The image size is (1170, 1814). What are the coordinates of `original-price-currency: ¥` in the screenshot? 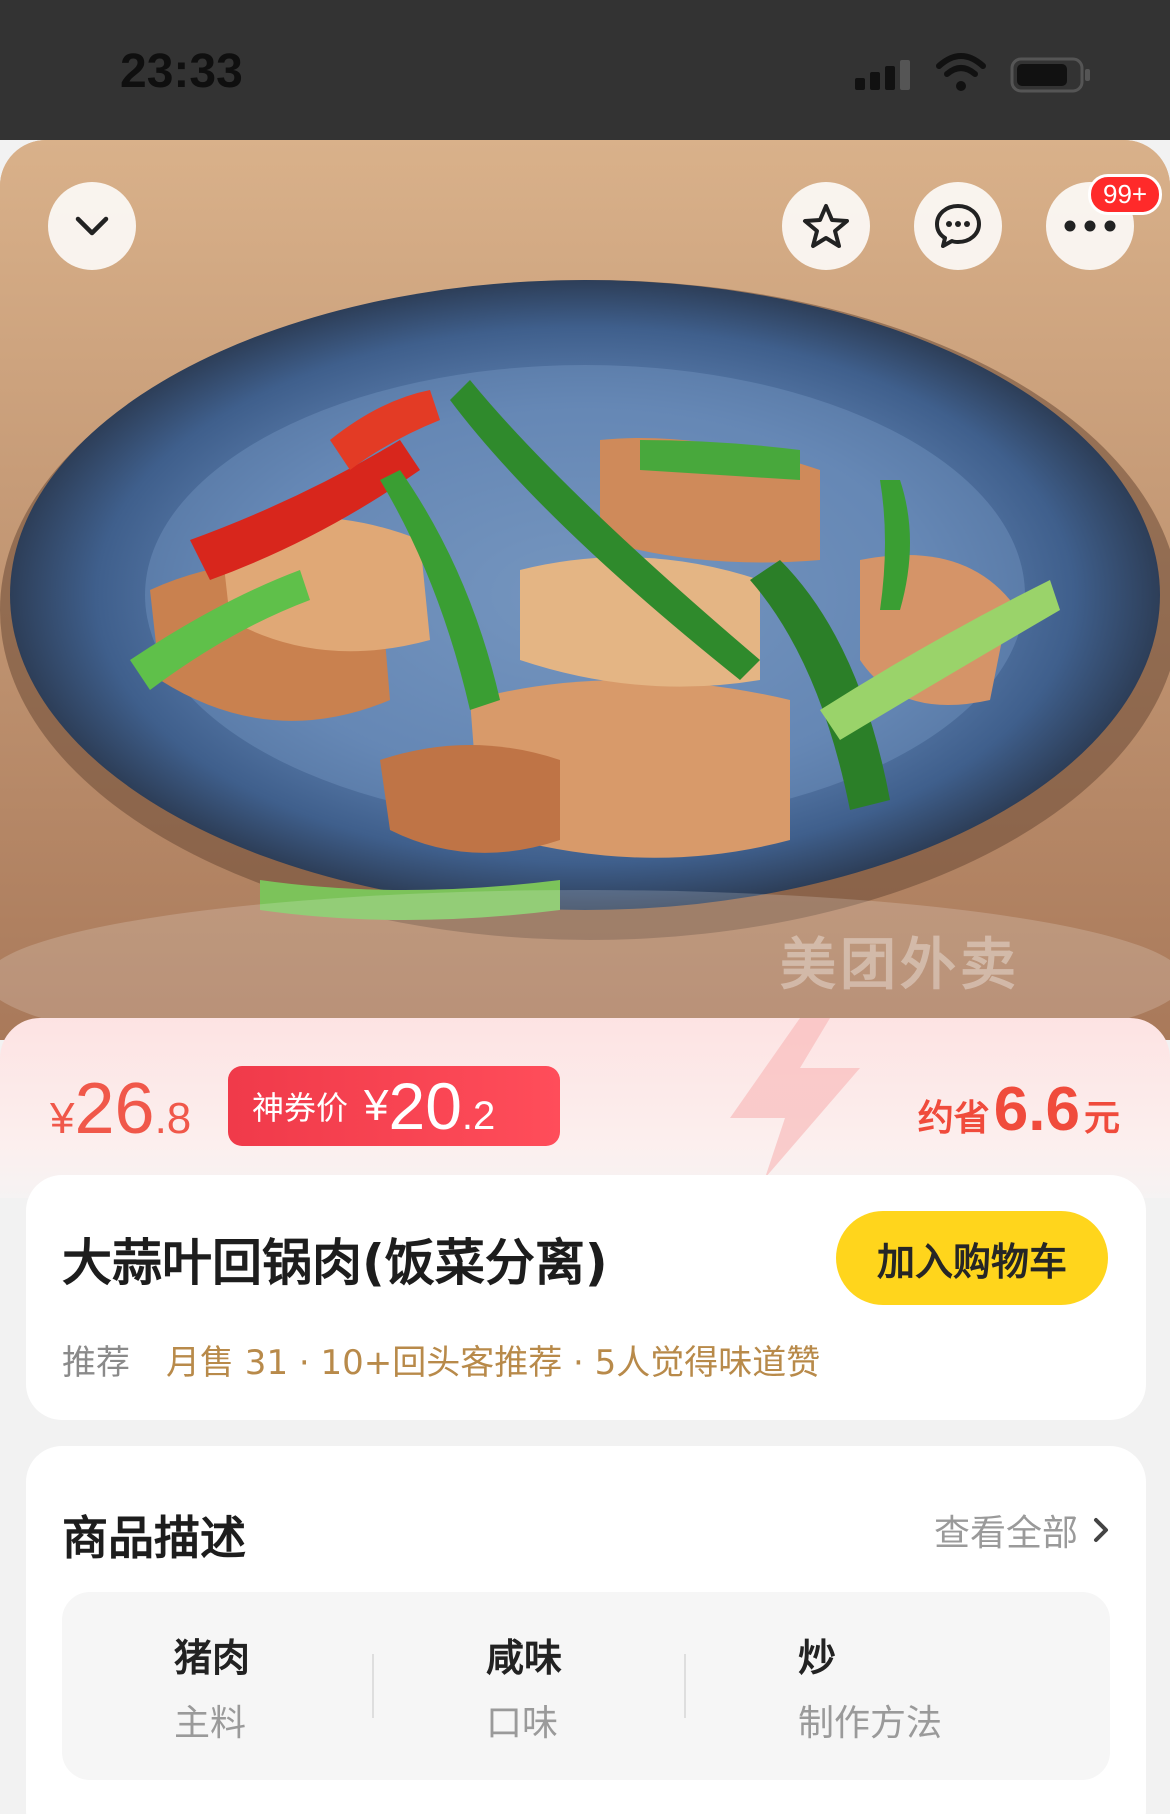 It's located at (62, 1118).